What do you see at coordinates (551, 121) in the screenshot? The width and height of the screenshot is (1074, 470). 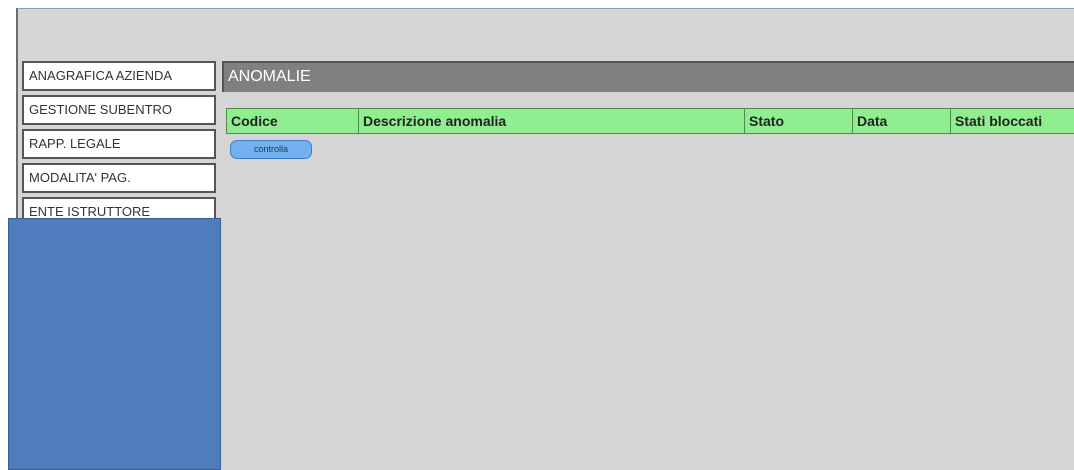 I see `column-header-descrizione-anomalia: Descrizione anomalia` at bounding box center [551, 121].